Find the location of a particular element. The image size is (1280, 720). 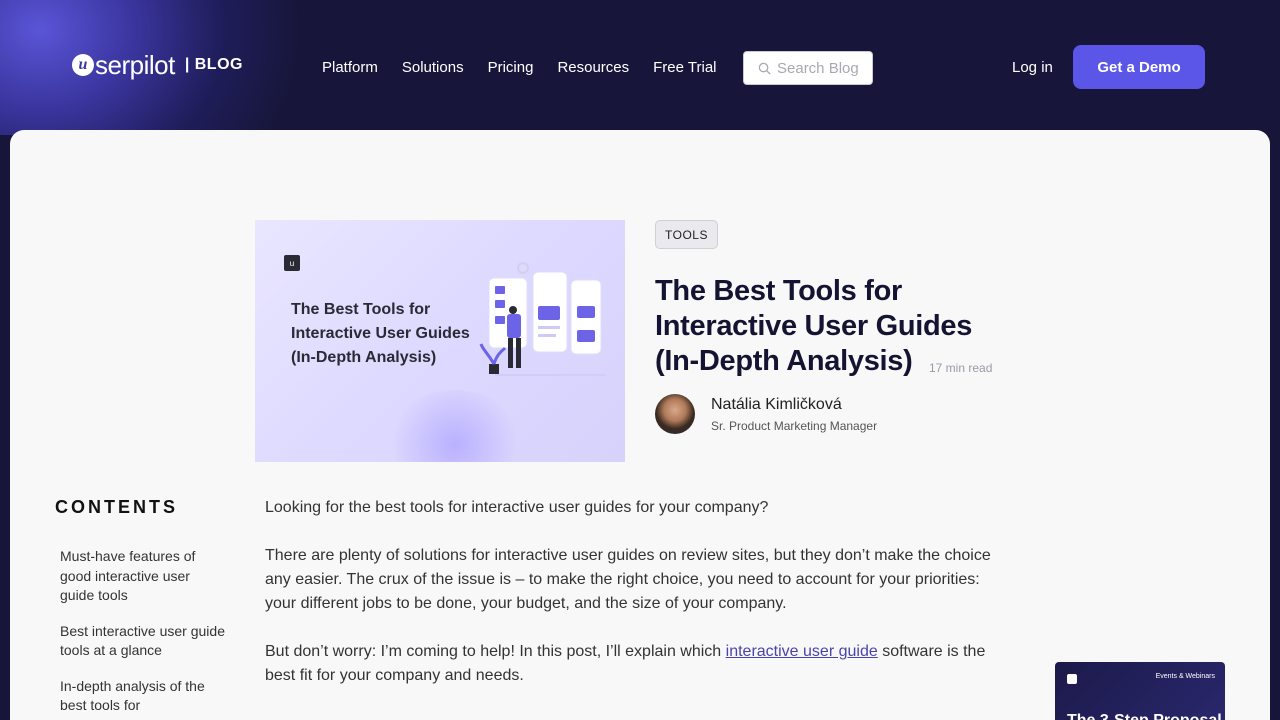

author-role: Sr. Product Marketing Manager is located at coordinates (794, 425).